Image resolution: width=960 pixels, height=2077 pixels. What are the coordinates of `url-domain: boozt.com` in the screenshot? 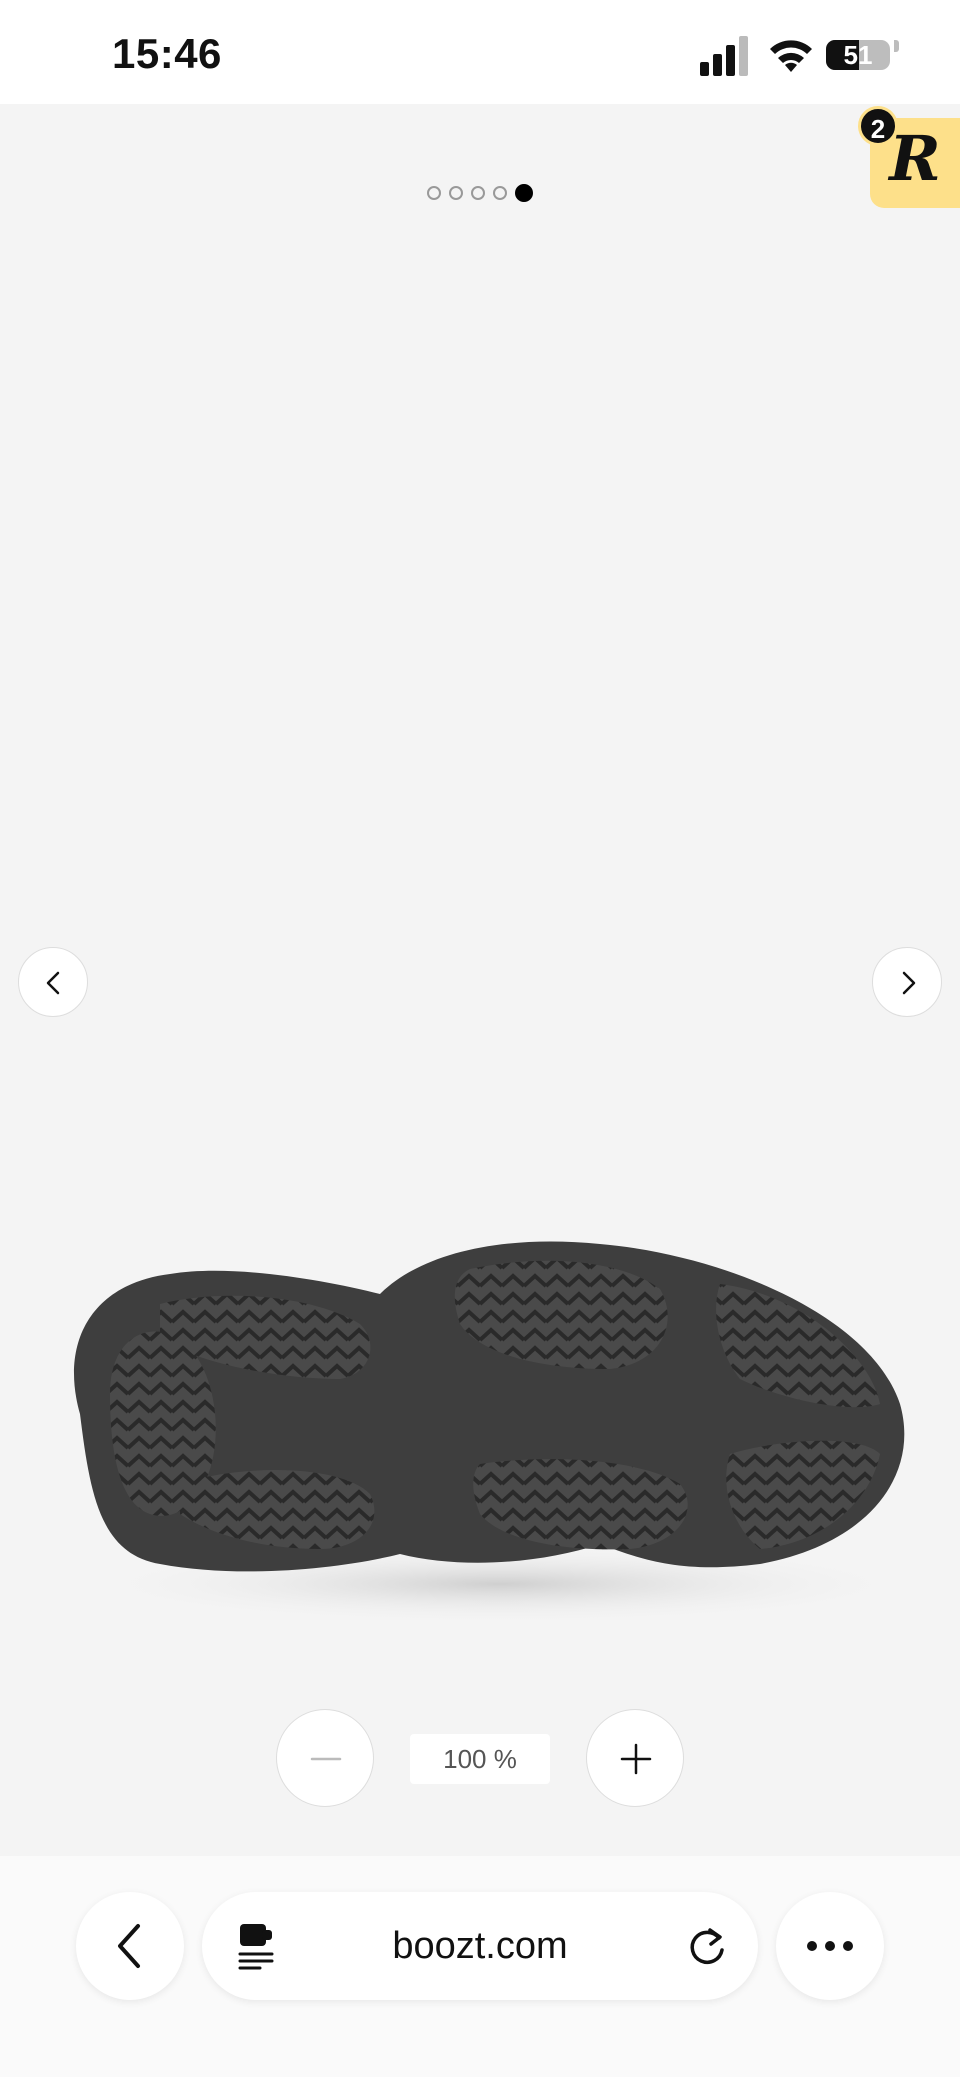 It's located at (480, 1946).